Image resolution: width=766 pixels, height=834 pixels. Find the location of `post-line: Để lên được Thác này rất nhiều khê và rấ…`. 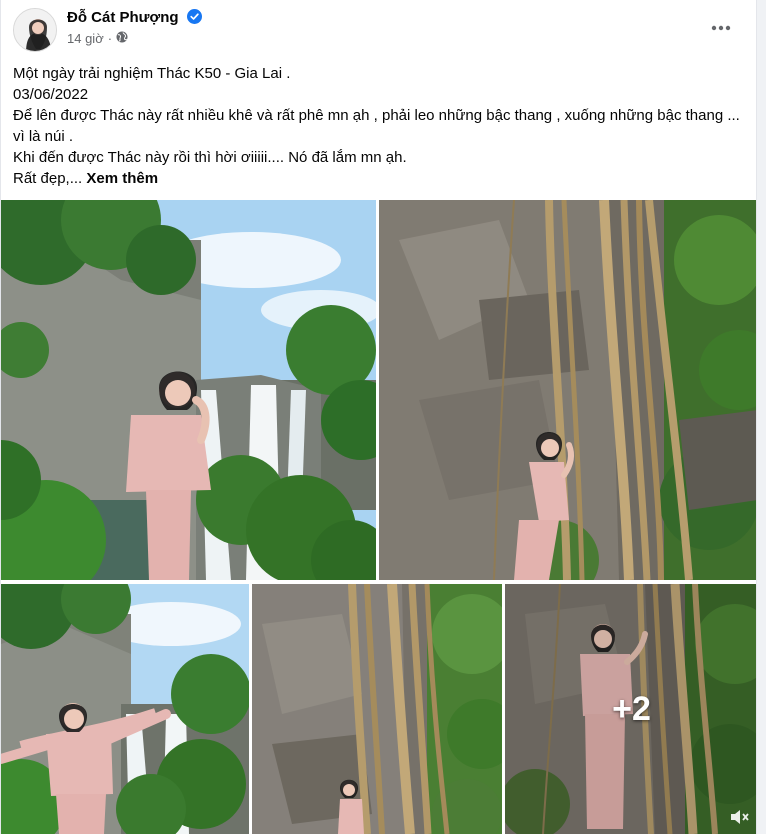

post-line: Để lên được Thác này rất nhiều khê và rấ… is located at coordinates (376, 126).